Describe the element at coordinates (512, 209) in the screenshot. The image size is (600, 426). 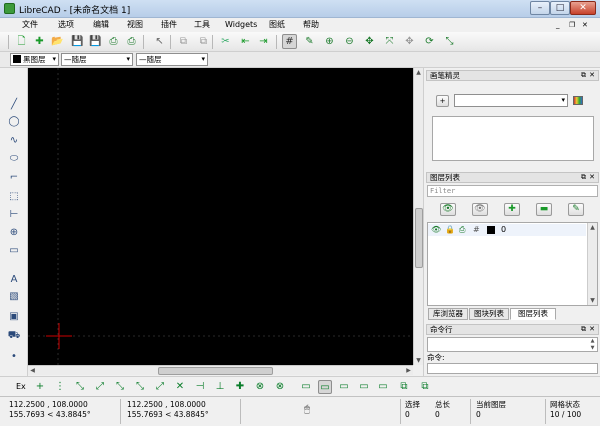
I see `add-layer-button: ✚` at that location.